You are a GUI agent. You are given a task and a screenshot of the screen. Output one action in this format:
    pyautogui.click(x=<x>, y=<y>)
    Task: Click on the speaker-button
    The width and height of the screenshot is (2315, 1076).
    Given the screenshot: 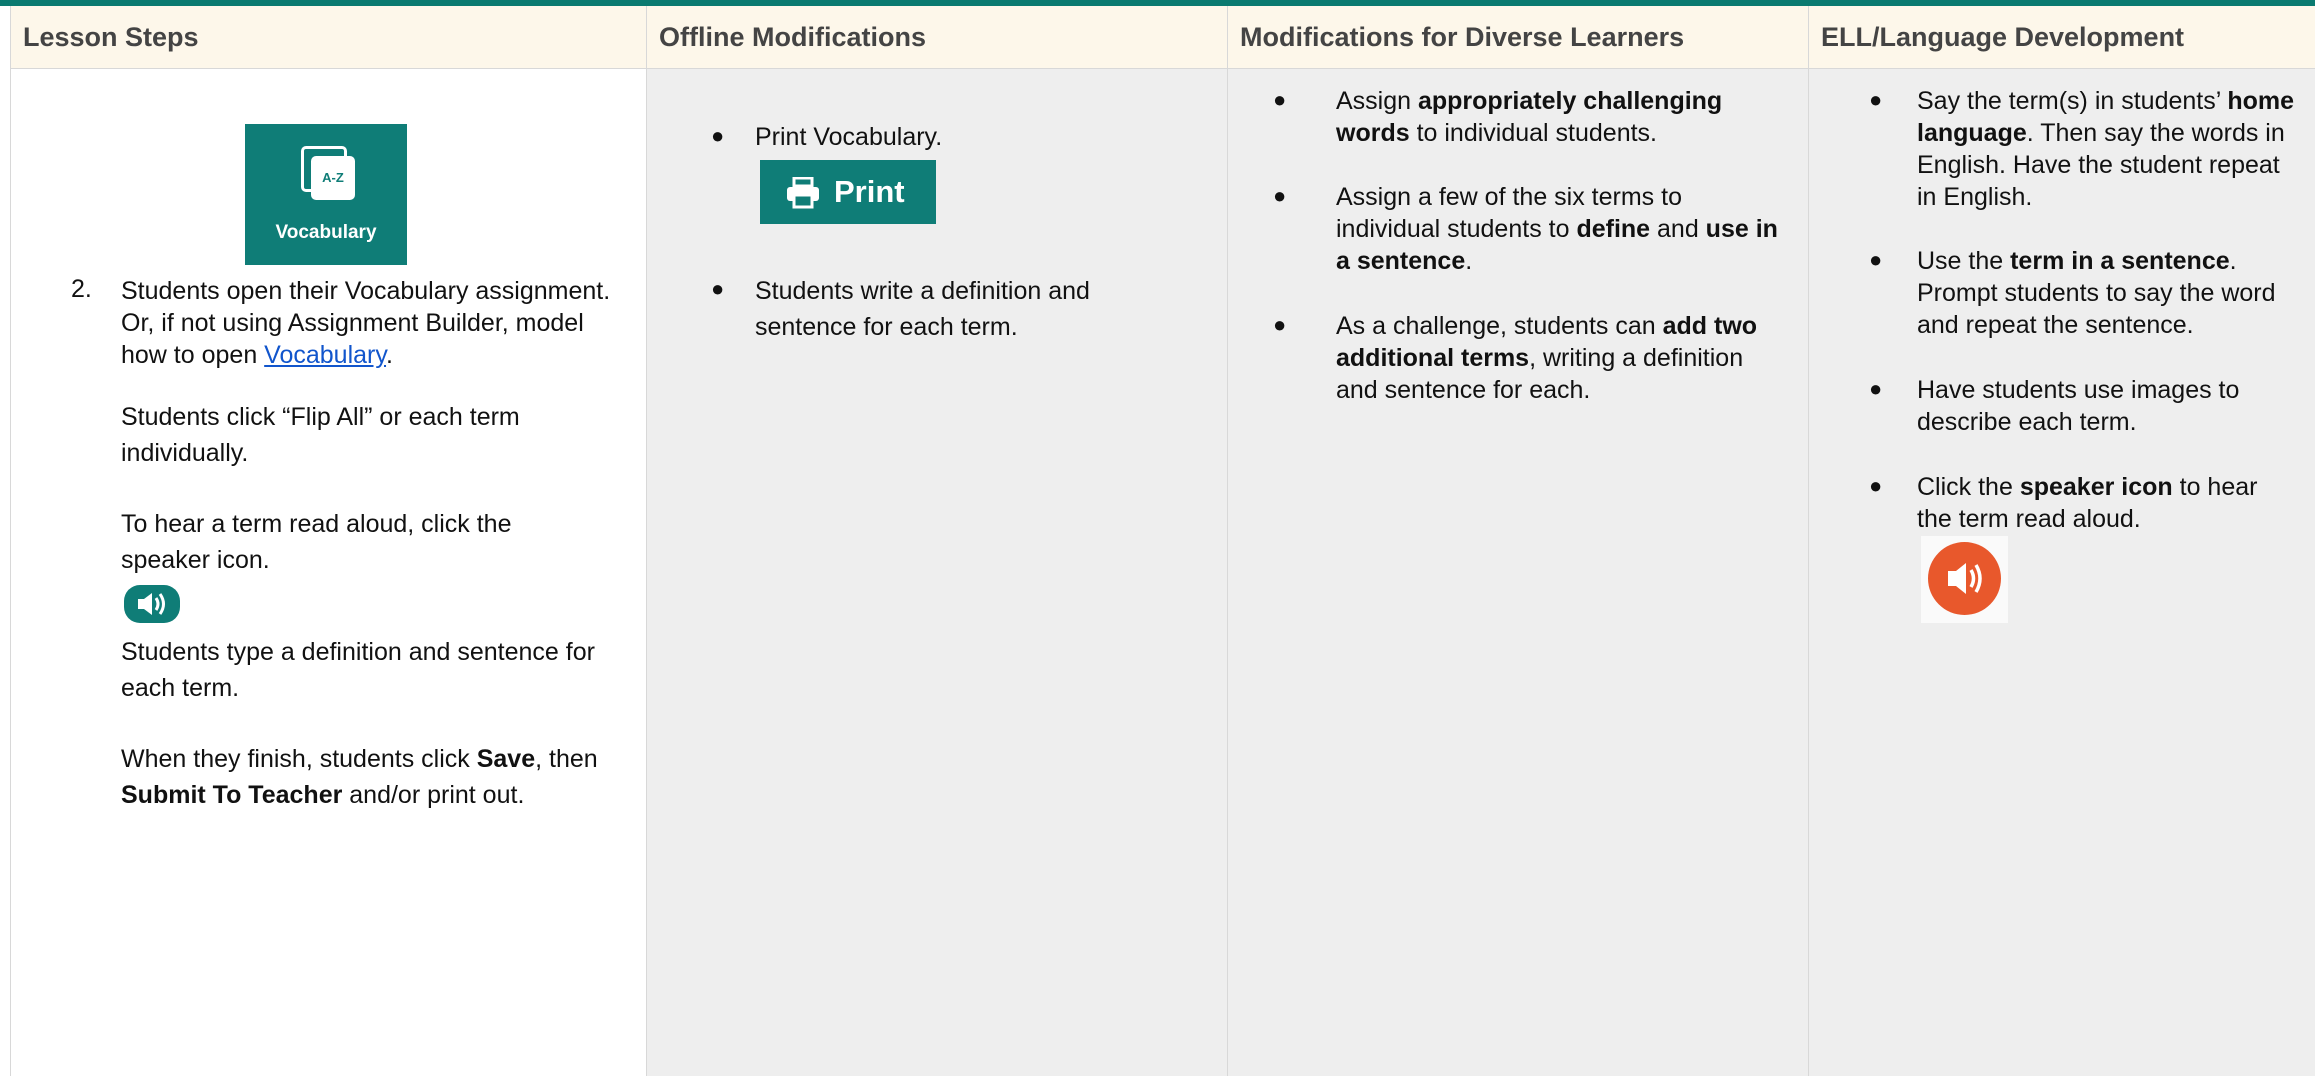 What is the action you would take?
    pyautogui.click(x=1964, y=579)
    